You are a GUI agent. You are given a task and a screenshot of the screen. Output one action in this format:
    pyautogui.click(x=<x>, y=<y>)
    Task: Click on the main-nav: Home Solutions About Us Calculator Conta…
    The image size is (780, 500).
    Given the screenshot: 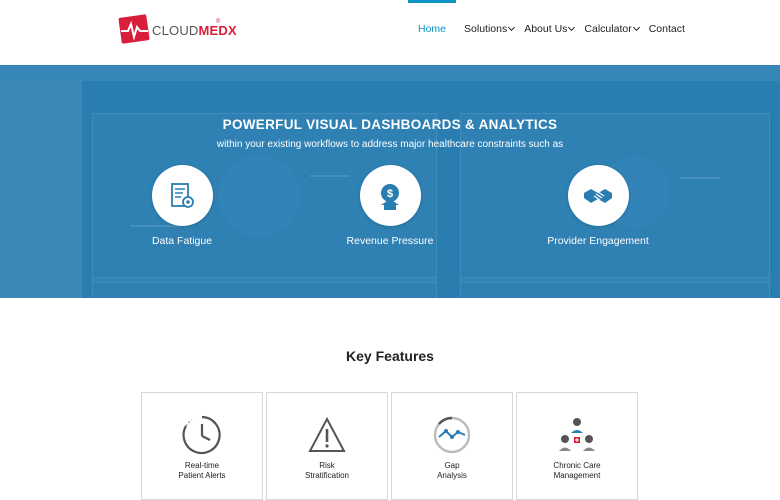 What is the action you would take?
    pyautogui.click(x=552, y=32)
    